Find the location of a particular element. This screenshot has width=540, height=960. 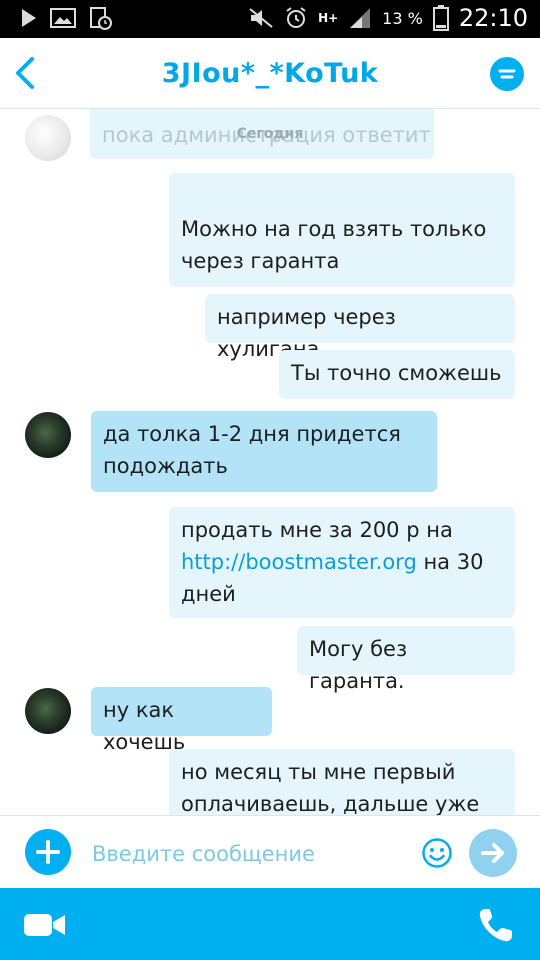

status-bar: H+ 13 % 22:10 is located at coordinates (270, 19).